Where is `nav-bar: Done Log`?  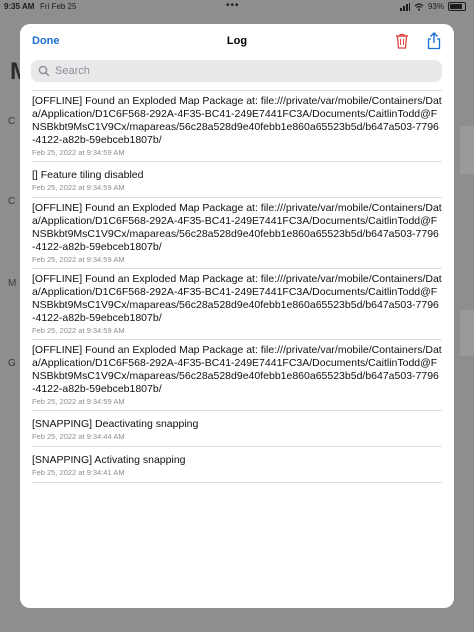 nav-bar: Done Log is located at coordinates (237, 43).